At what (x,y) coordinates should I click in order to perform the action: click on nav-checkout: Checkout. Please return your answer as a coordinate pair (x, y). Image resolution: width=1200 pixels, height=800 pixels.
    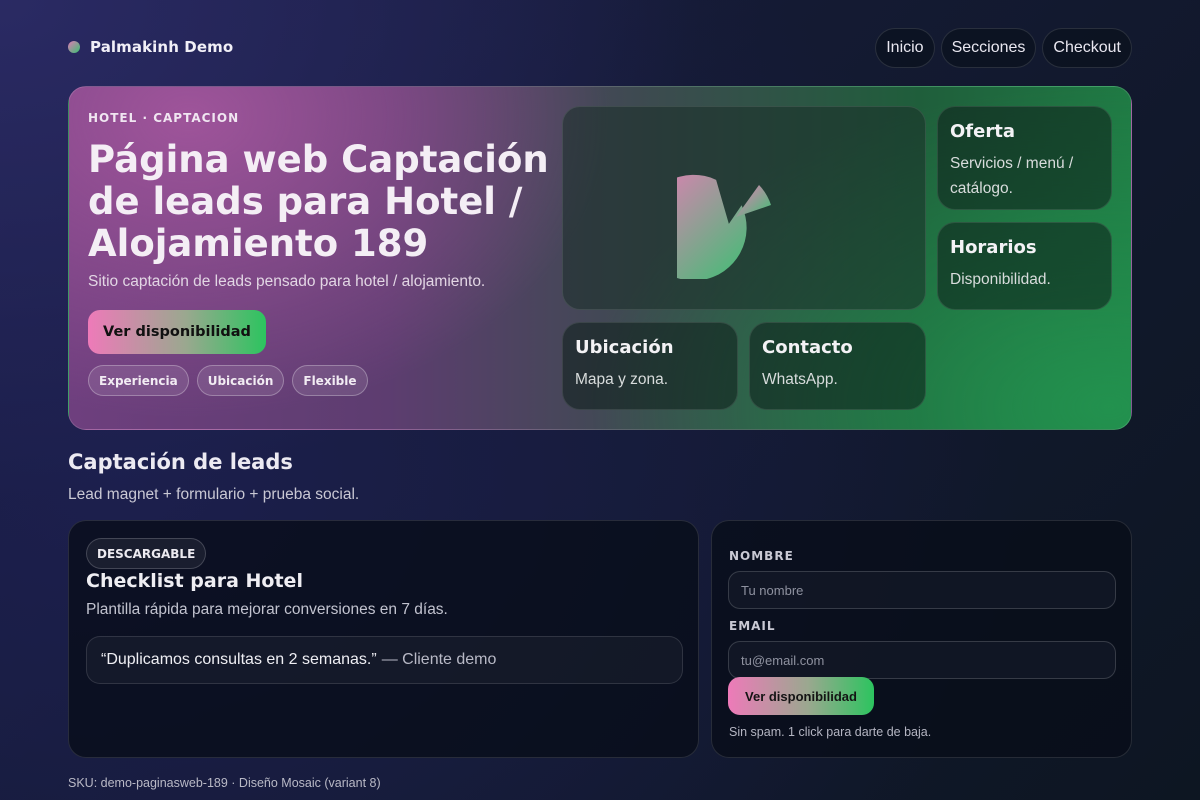
    Looking at the image, I should click on (1087, 48).